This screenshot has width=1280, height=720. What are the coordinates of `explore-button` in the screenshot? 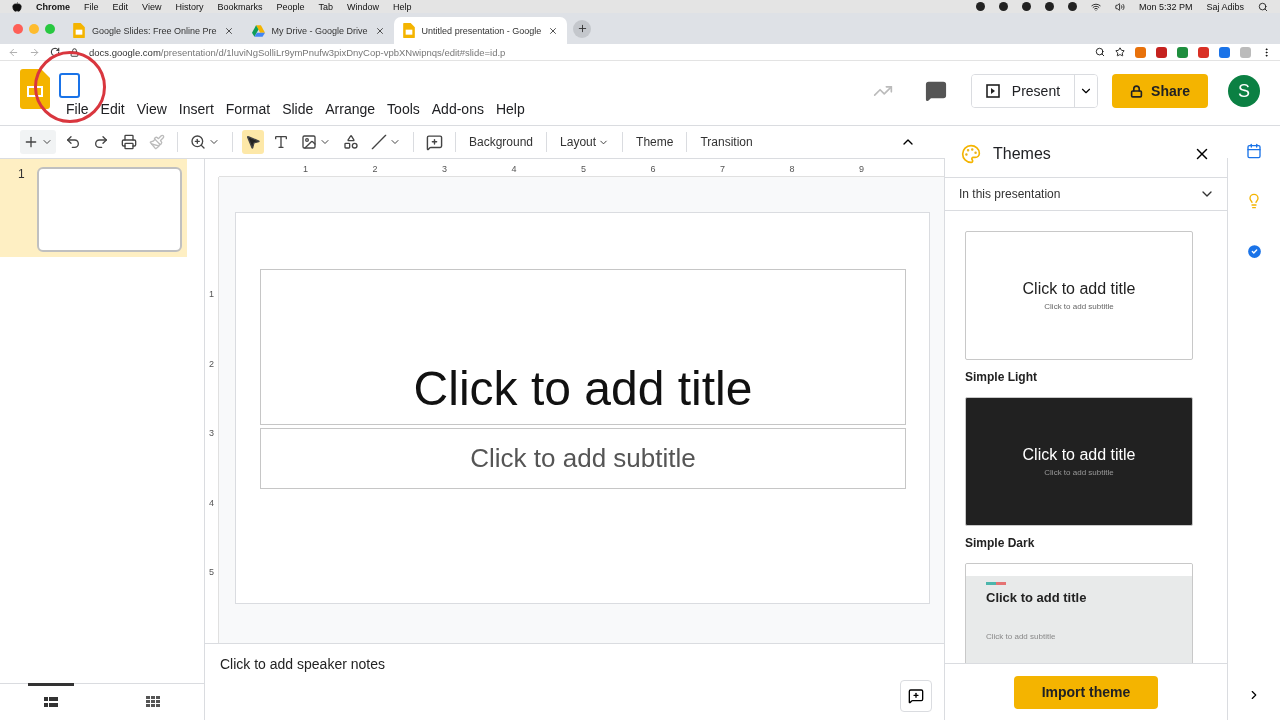 It's located at (916, 696).